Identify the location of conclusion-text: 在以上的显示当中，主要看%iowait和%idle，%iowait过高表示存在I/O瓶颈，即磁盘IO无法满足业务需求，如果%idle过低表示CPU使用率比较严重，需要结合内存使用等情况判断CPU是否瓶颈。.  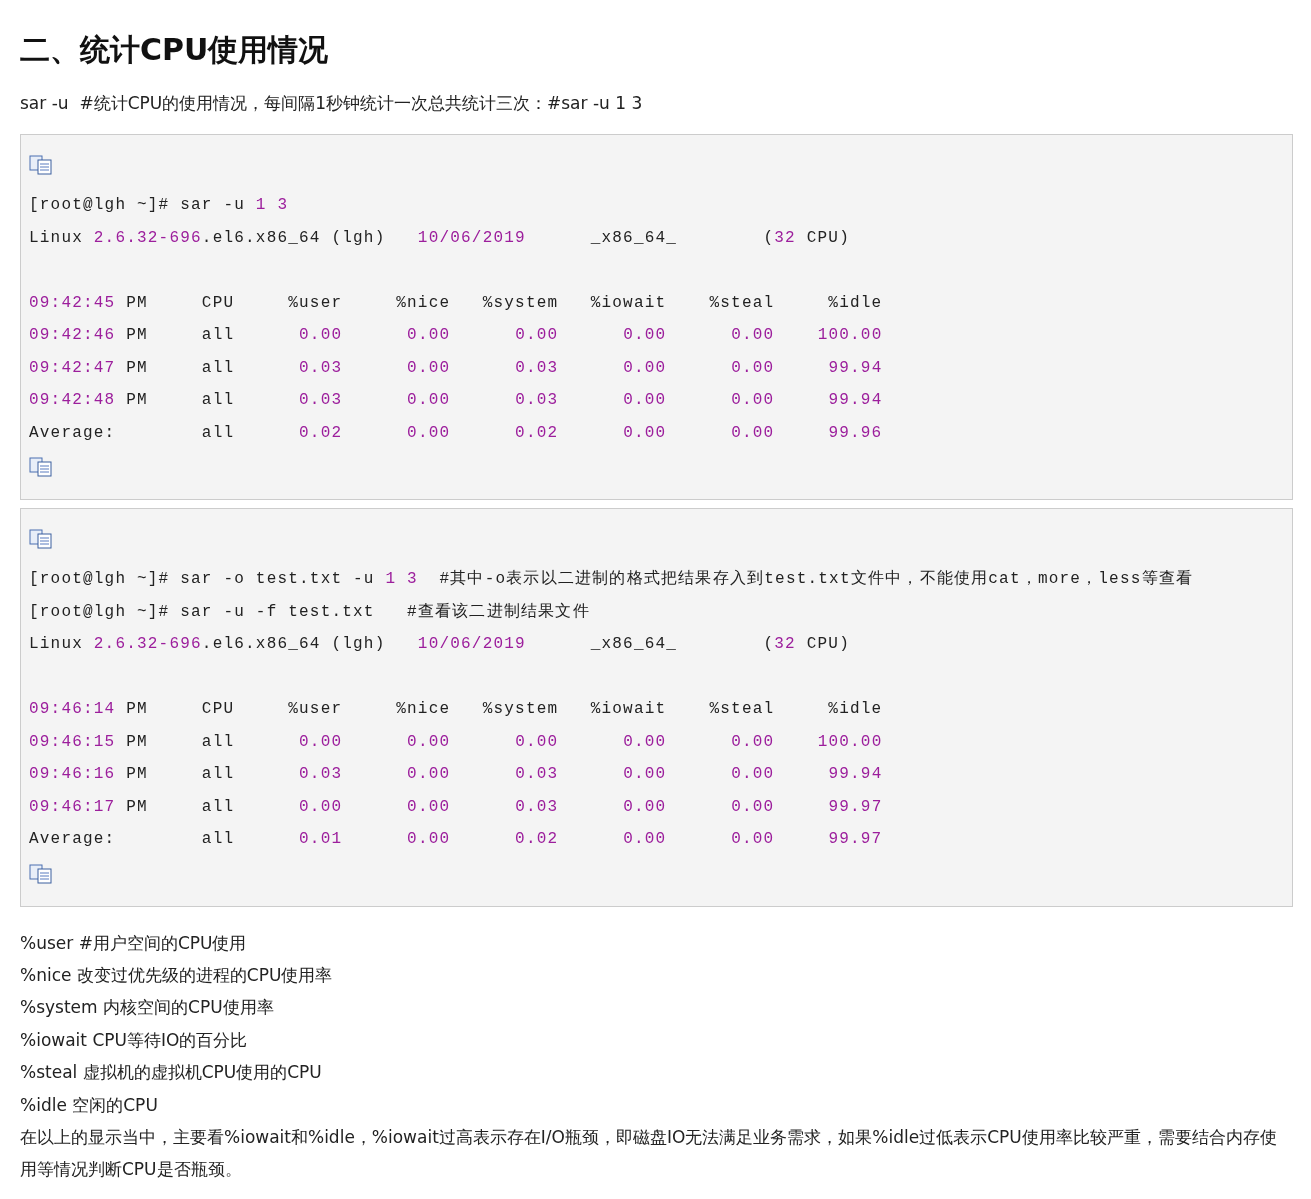
(649, 1153).